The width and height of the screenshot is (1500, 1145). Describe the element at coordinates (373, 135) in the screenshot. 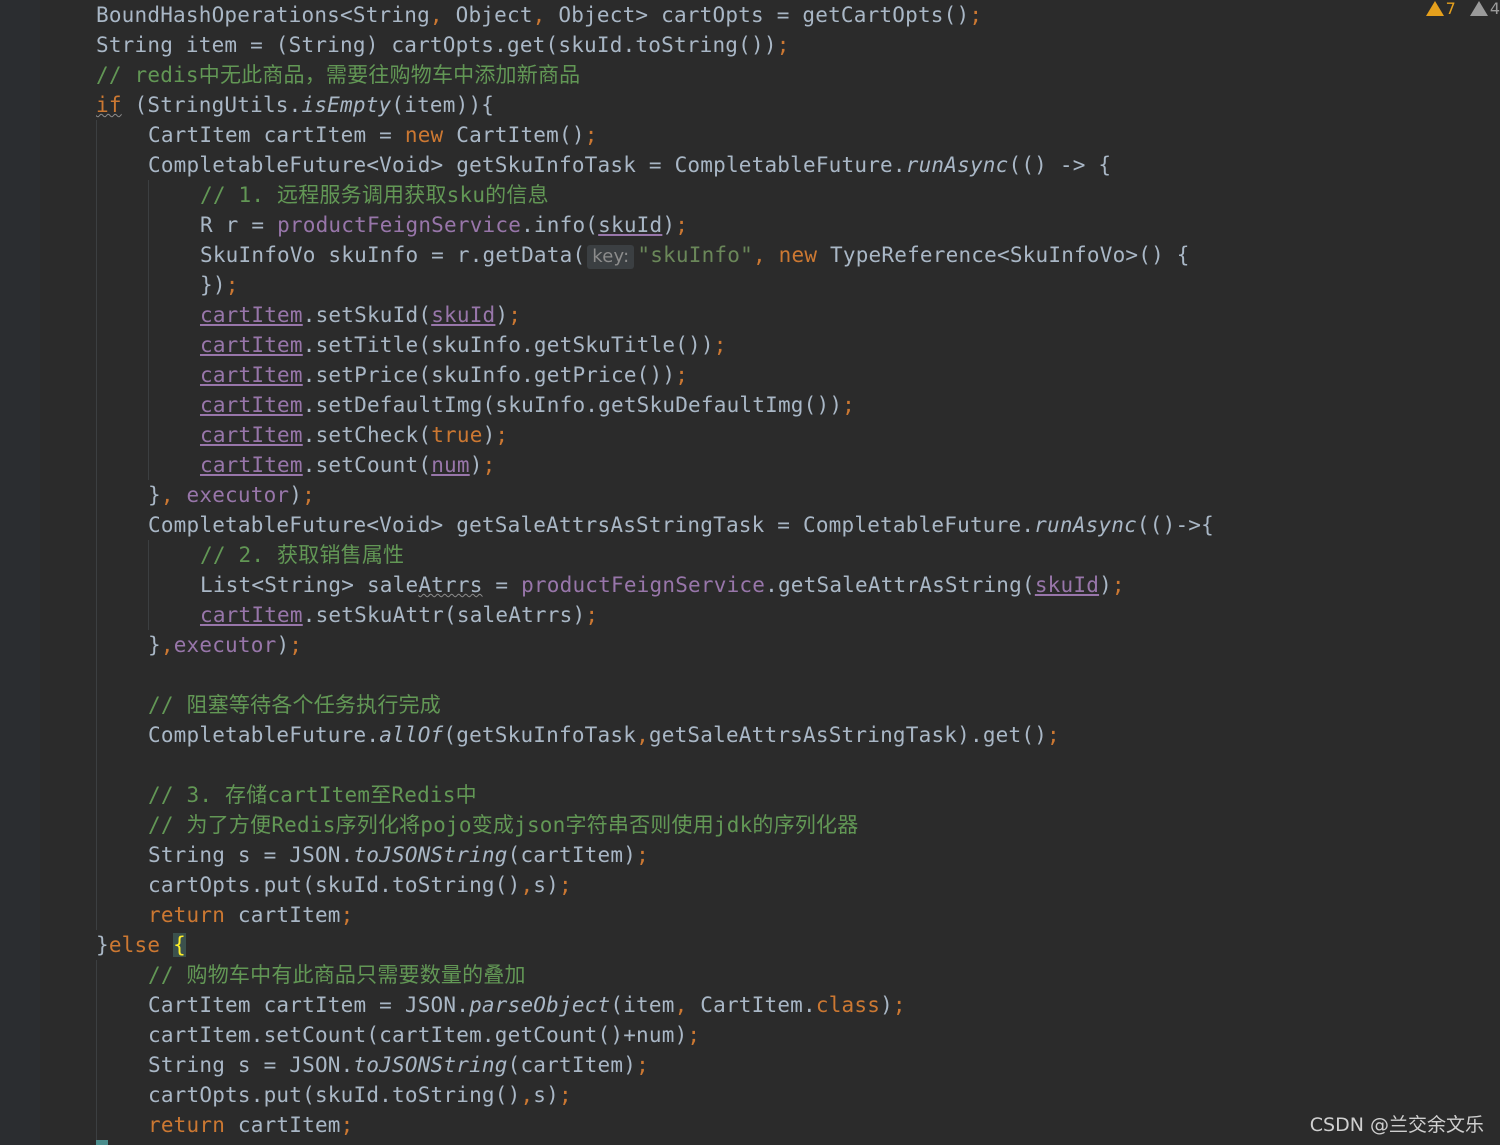

I see `code-line: CartItem cartItem = new CartItem();` at that location.